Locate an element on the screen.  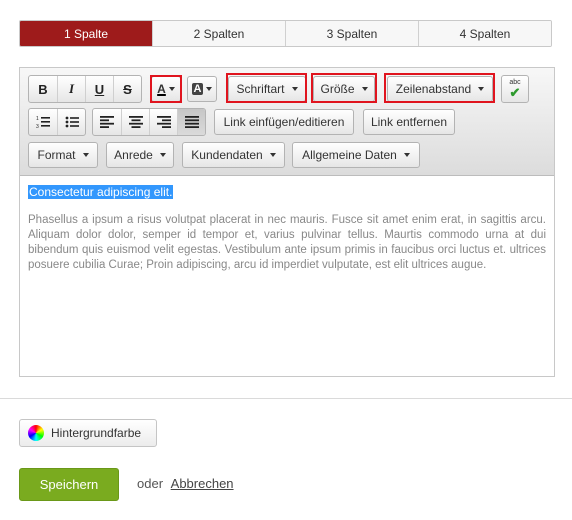
font-family-dropdown: Schriftart is located at coordinates (267, 89).